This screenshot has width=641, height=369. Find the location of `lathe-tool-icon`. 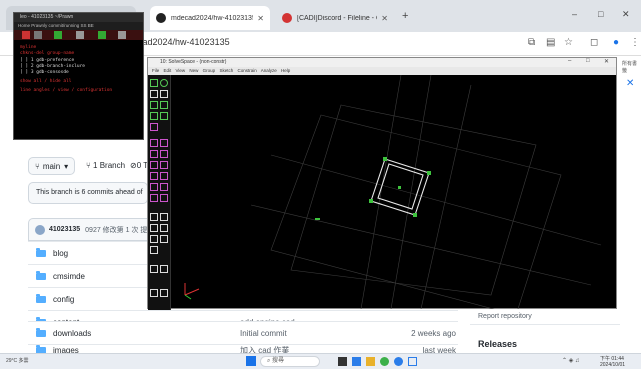

lathe-tool-icon is located at coordinates (164, 217).